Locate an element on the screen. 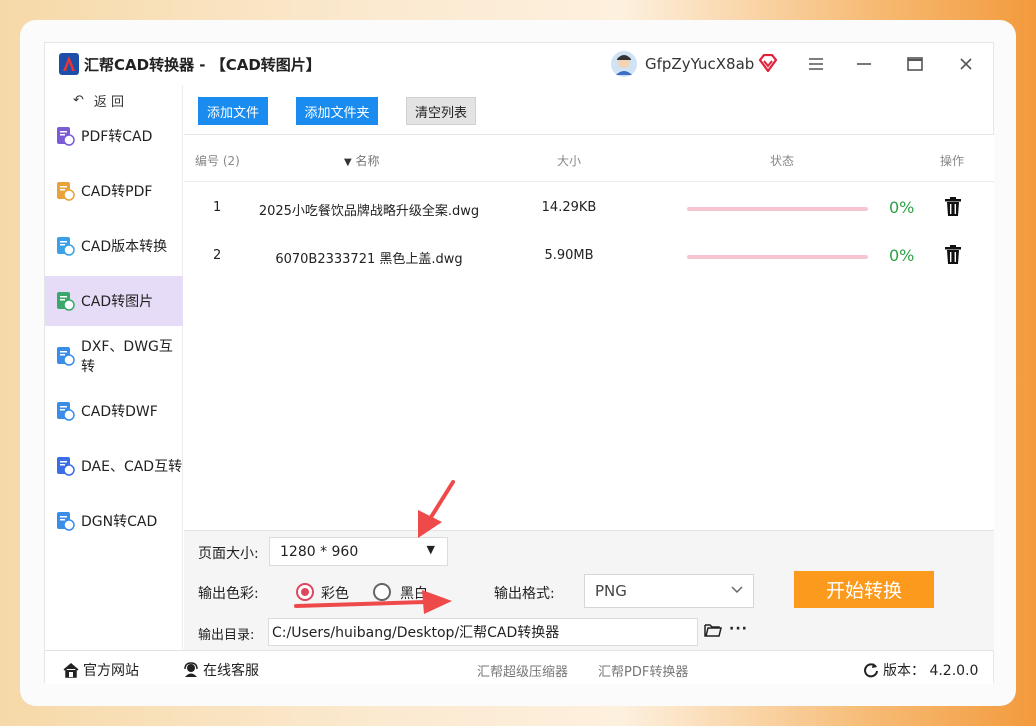 The width and height of the screenshot is (1036, 726). header-name: ▼ 名称 is located at coordinates (362, 160).